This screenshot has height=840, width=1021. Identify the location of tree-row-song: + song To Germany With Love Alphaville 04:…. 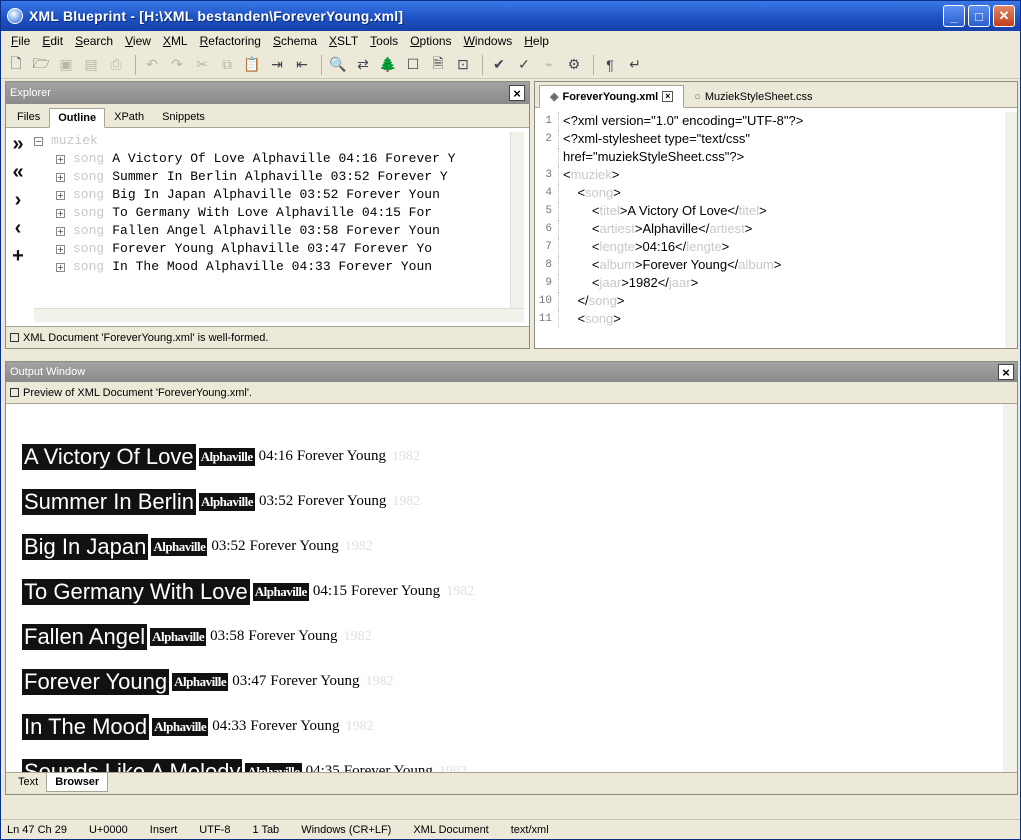
(271, 213).